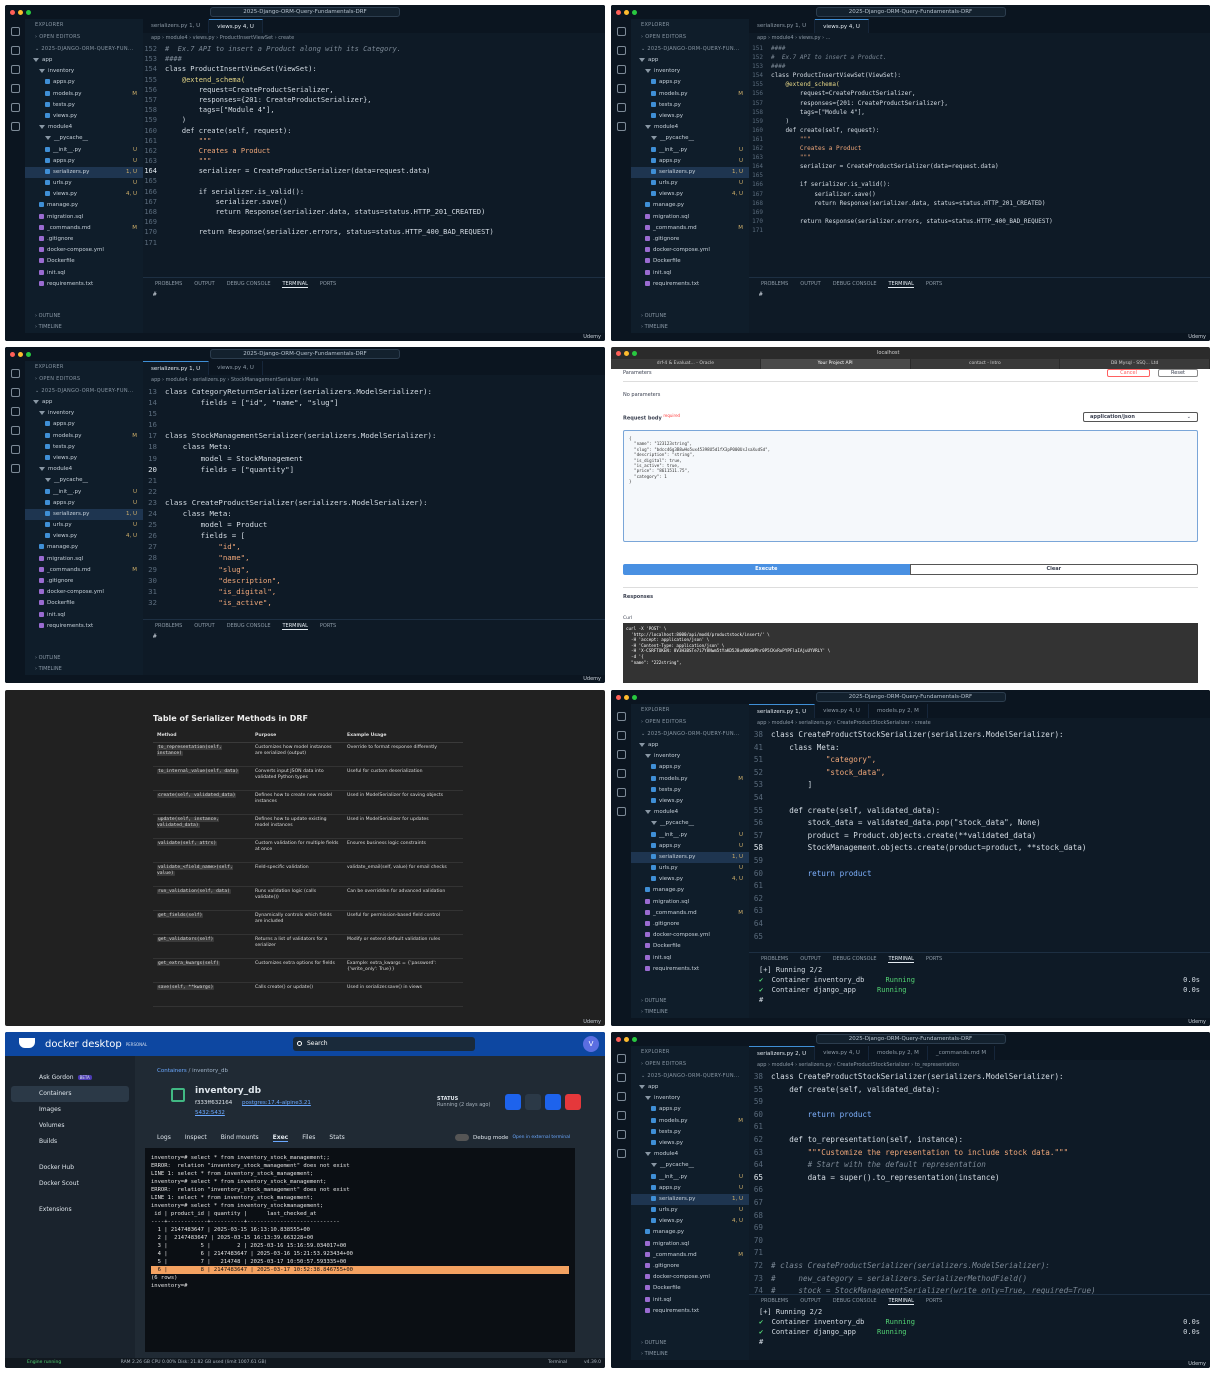 Image resolution: width=1215 pixels, height=1373 pixels. What do you see at coordinates (210, 1113) in the screenshot?
I see `port-link: 5432:5432` at bounding box center [210, 1113].